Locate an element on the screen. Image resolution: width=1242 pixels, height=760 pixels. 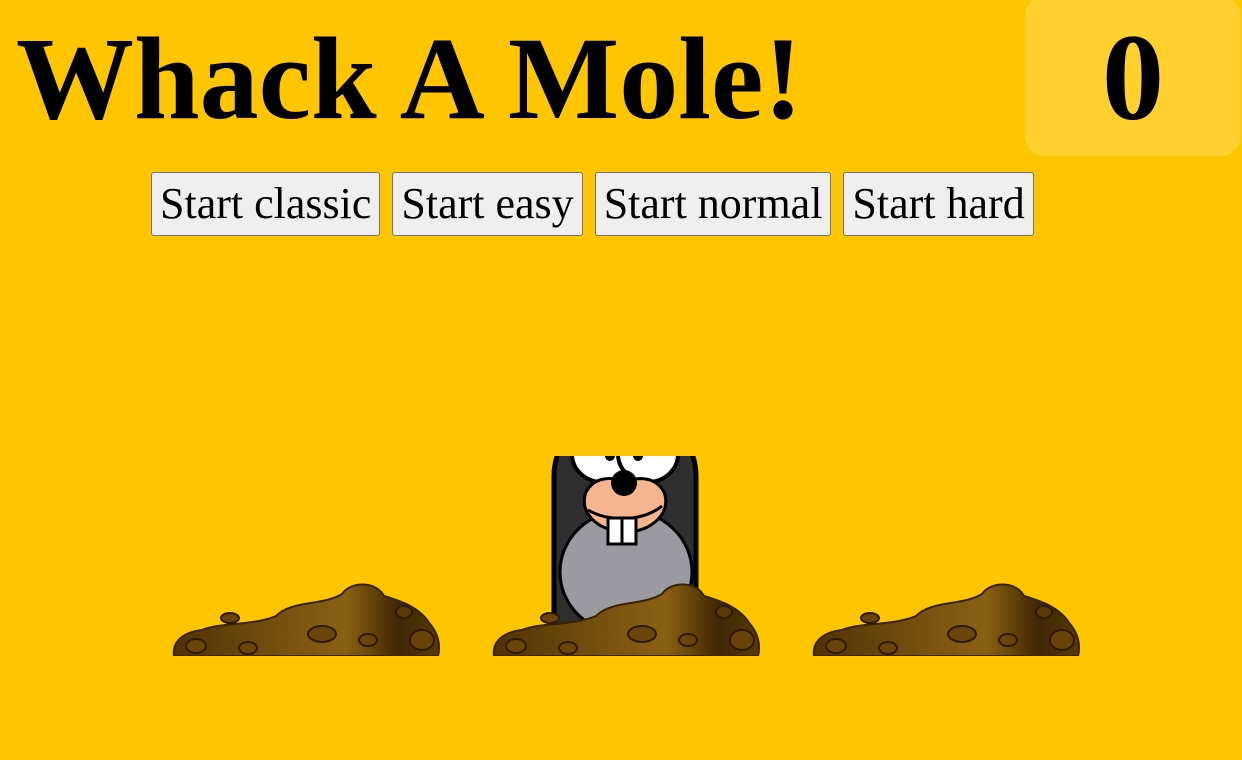
mole-icon is located at coordinates (626, 556).